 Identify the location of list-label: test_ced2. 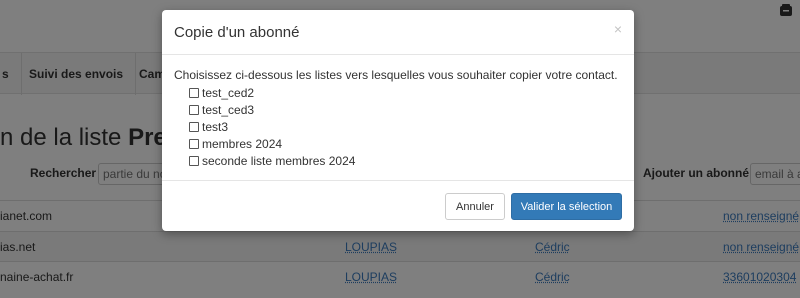
(228, 92).